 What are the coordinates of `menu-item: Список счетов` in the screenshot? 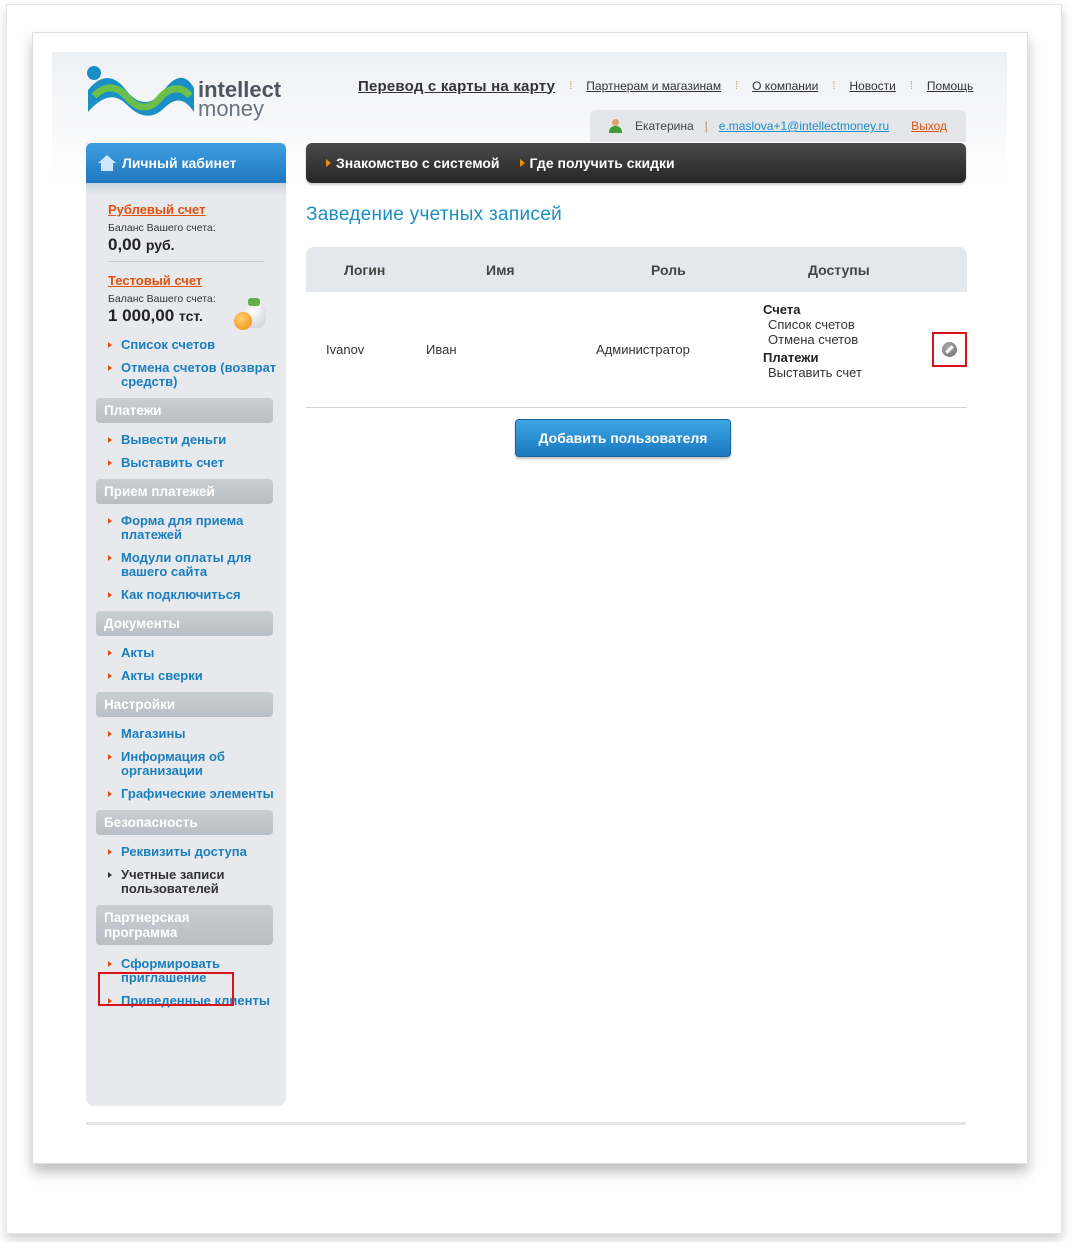 It's located at (197, 345).